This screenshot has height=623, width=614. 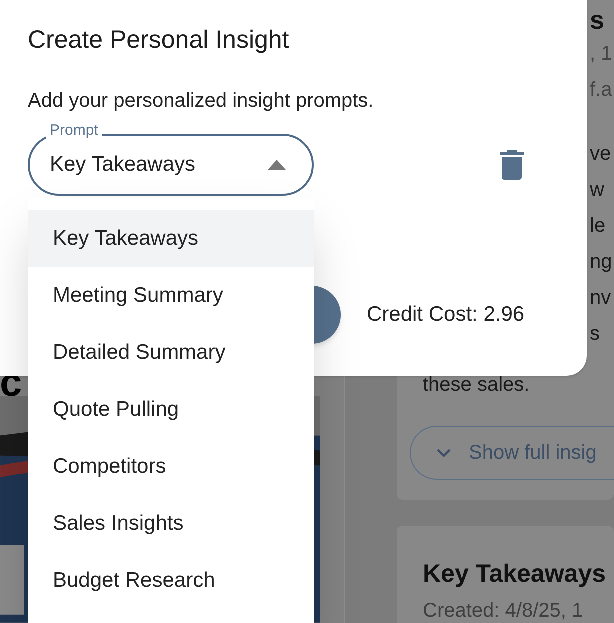 I want to click on credit-cost: Credit Cost: 2.96, so click(x=446, y=315).